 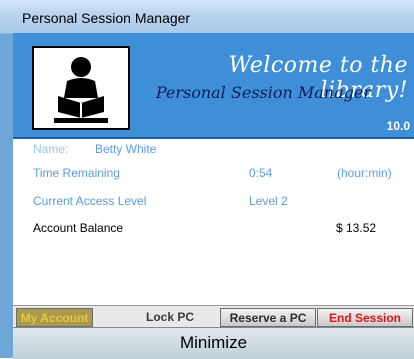 What do you see at coordinates (365, 317) in the screenshot?
I see `tab-end-session: End Session` at bounding box center [365, 317].